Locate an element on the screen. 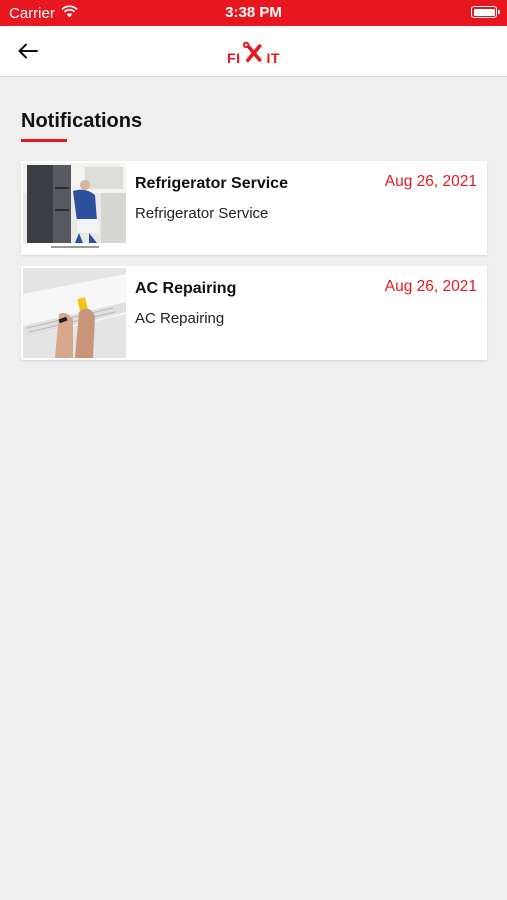  status-bar: Carrier 3:38 PM is located at coordinates (253, 13).